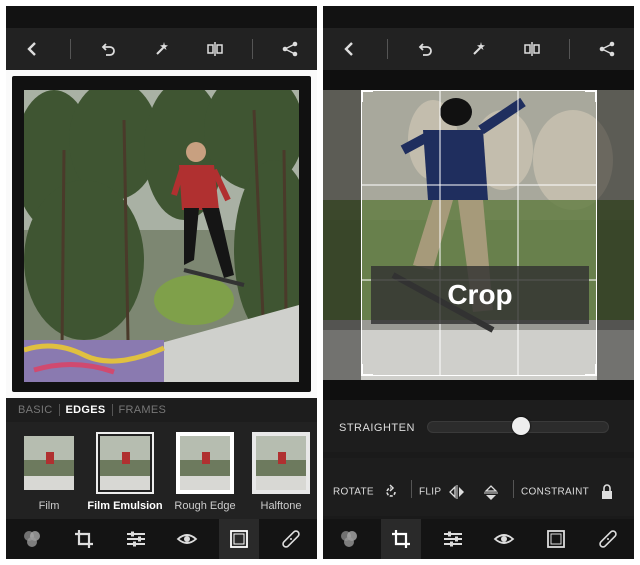 The image size is (640, 565). I want to click on thumbnail-film-emulsion, so click(125, 463).